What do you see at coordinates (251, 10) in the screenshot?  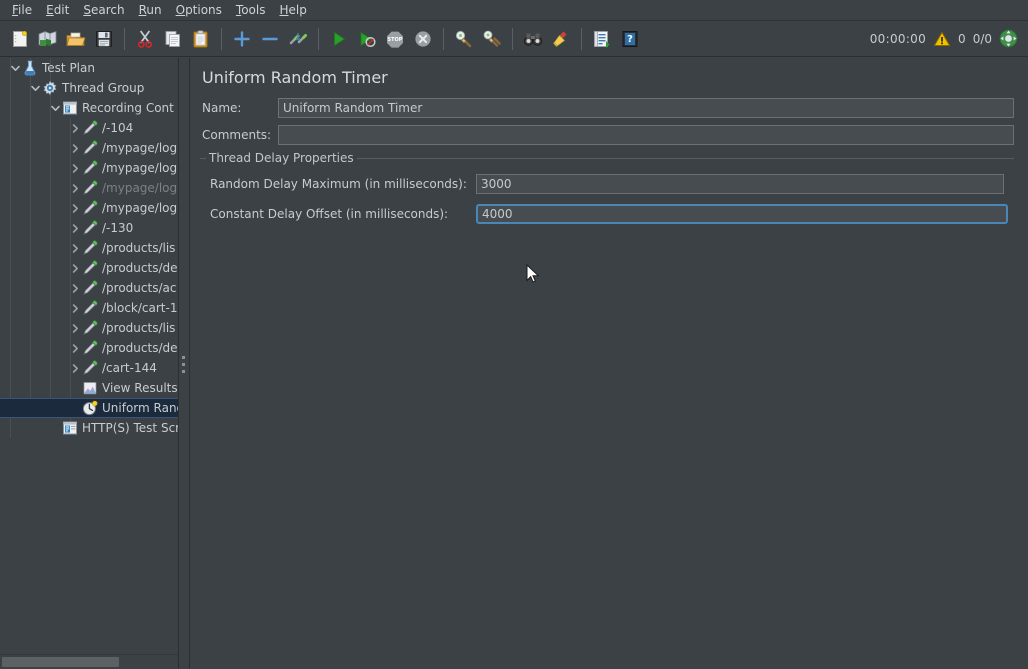 I see `menu-tools: Tools` at bounding box center [251, 10].